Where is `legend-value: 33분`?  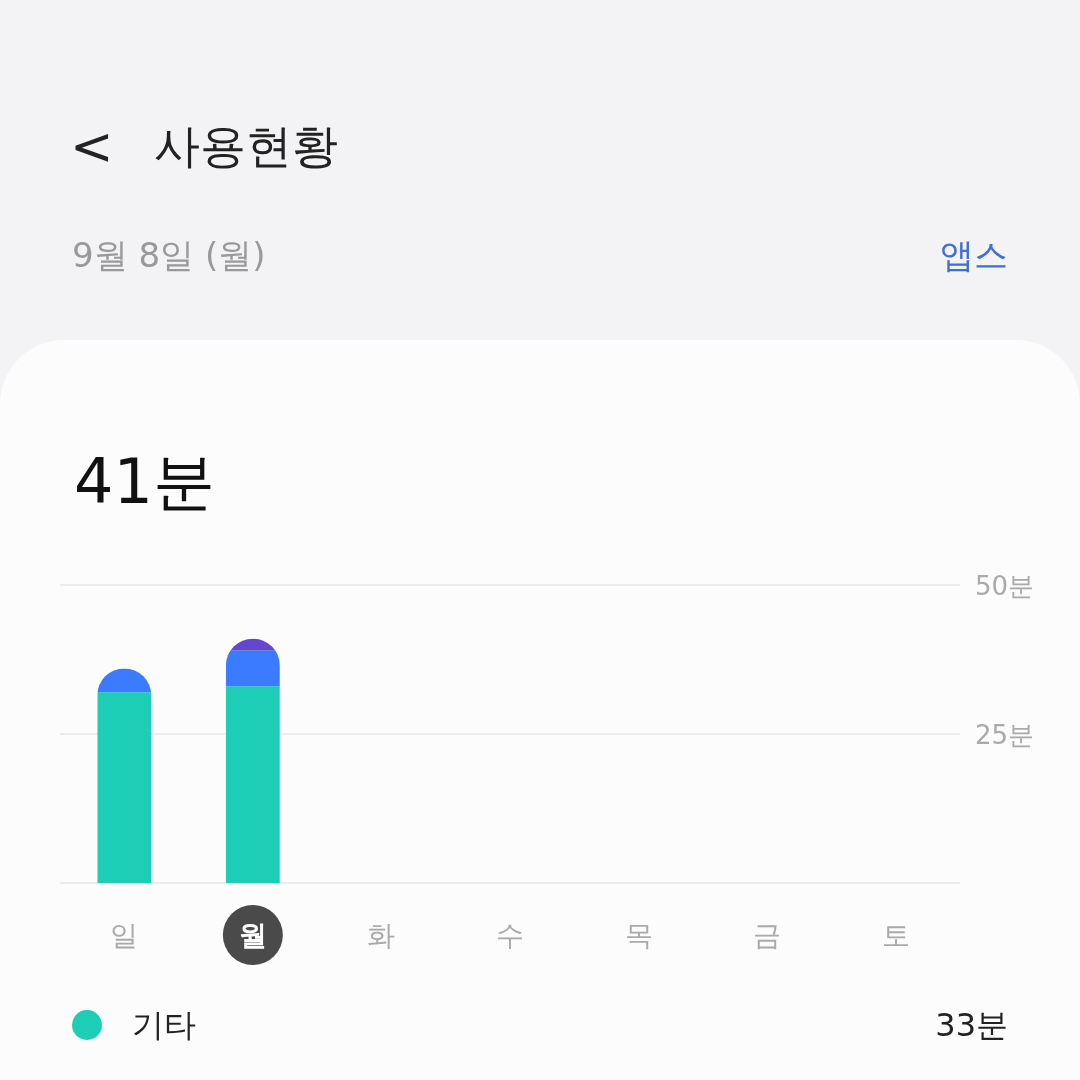
legend-value: 33분 is located at coordinates (971, 1025).